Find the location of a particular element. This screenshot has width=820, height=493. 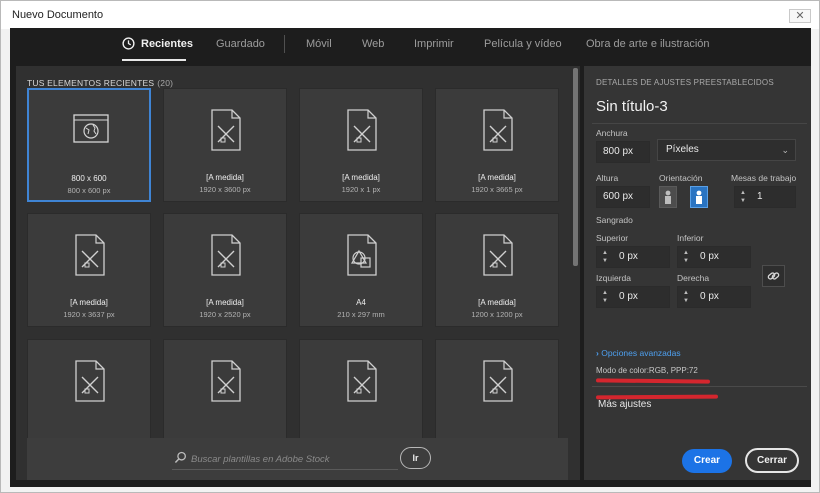

recent-item-size: 1920 x 2520 px is located at coordinates (225, 314).